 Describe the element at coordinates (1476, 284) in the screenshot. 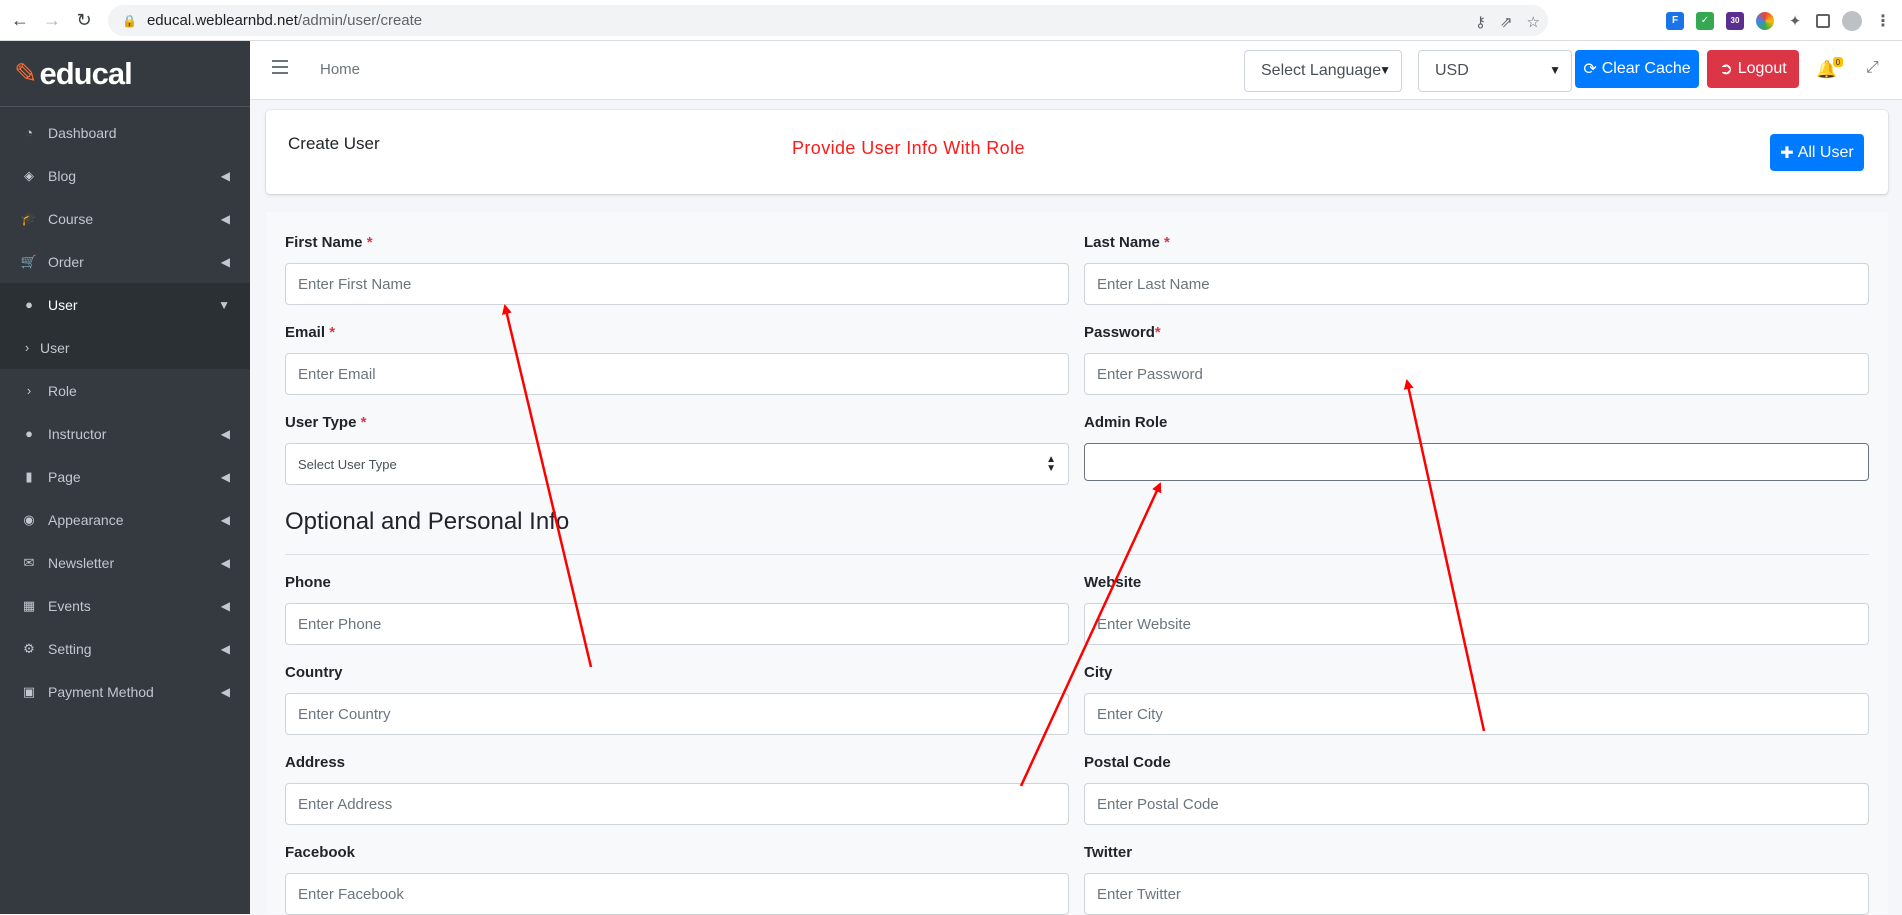

I see `last-name-input: Enter Last Name` at that location.